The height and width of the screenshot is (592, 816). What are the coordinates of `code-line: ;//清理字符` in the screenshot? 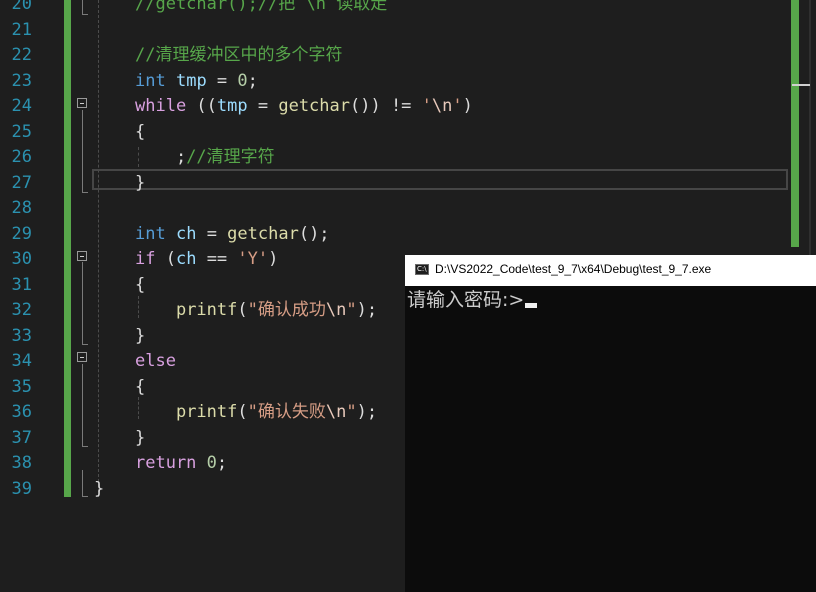 It's located at (205, 157).